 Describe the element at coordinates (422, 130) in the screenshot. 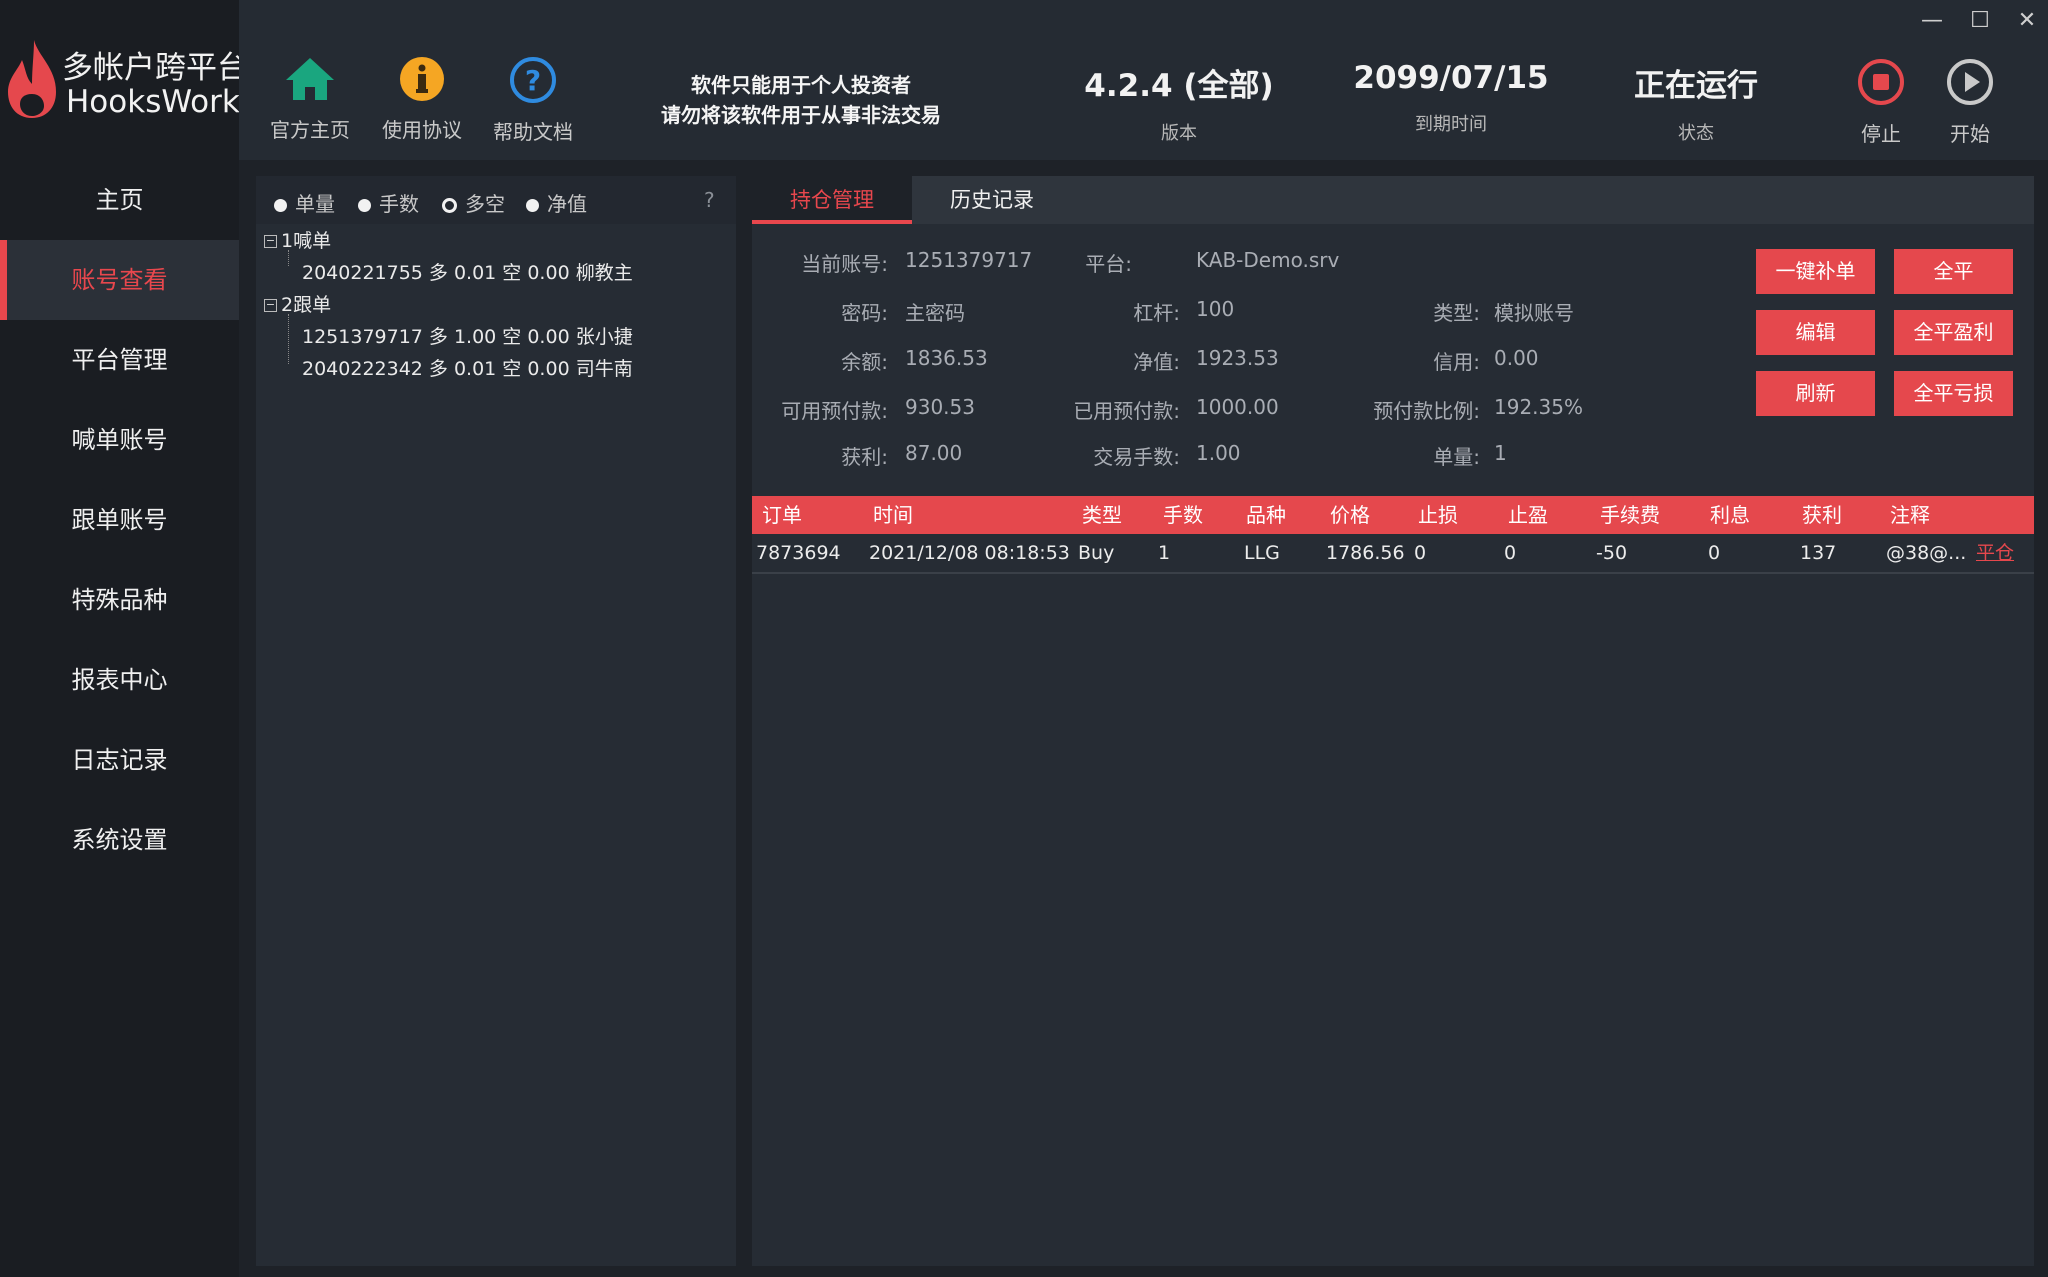

I see `user-agreement-label: 使用协议` at that location.